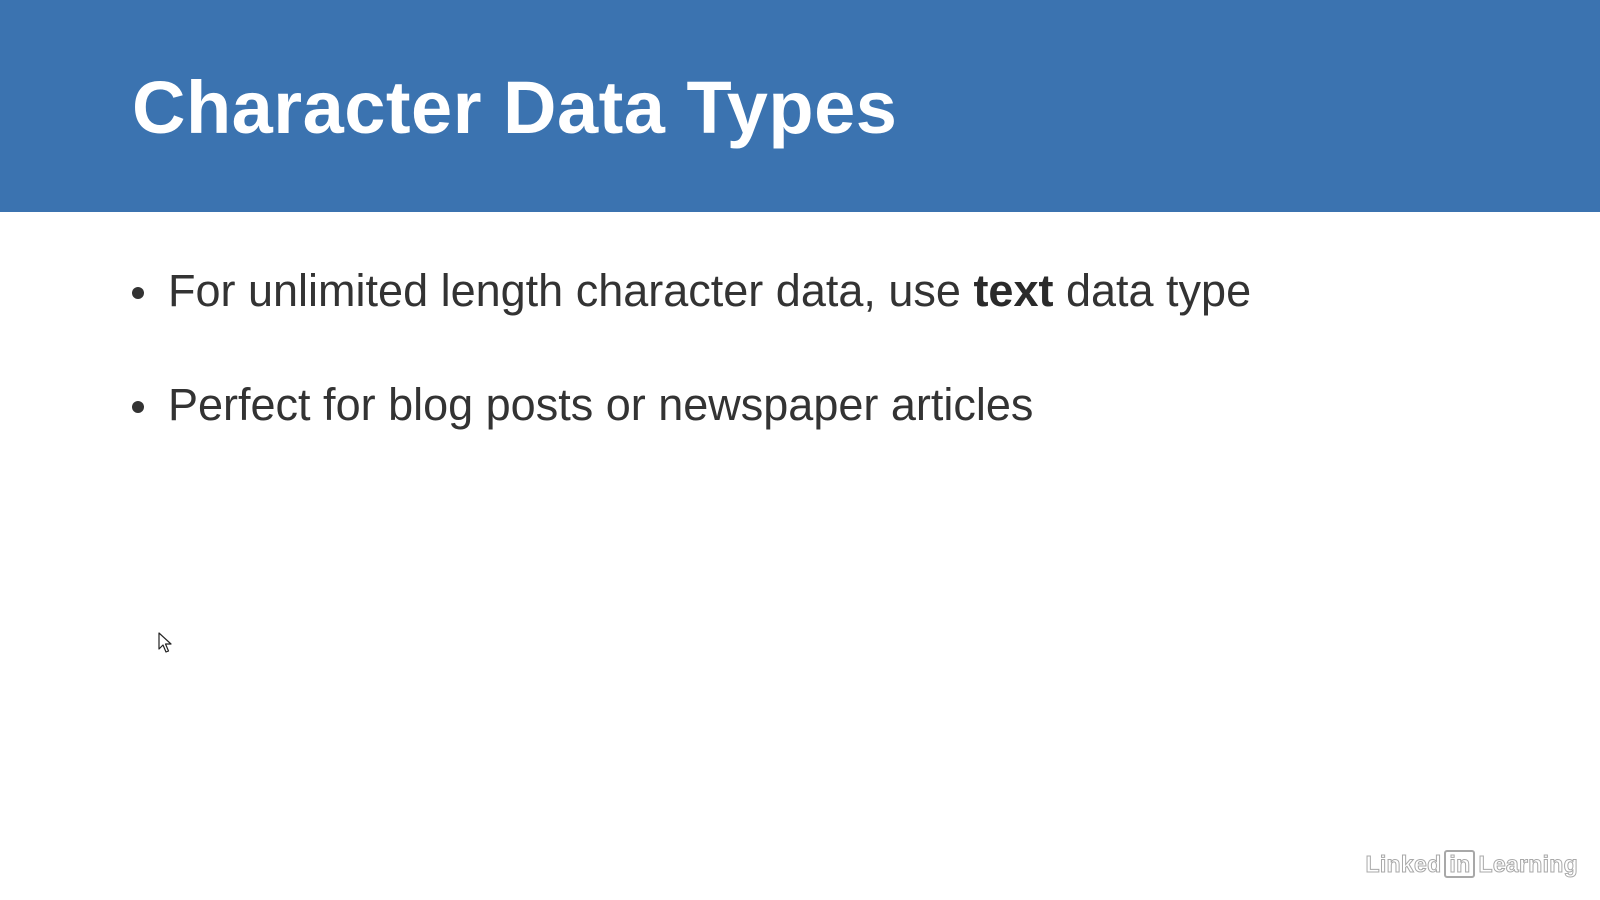 This screenshot has width=1600, height=900. What do you see at coordinates (571, 290) in the screenshot?
I see `bullet-text: For unlimited length character data, use` at bounding box center [571, 290].